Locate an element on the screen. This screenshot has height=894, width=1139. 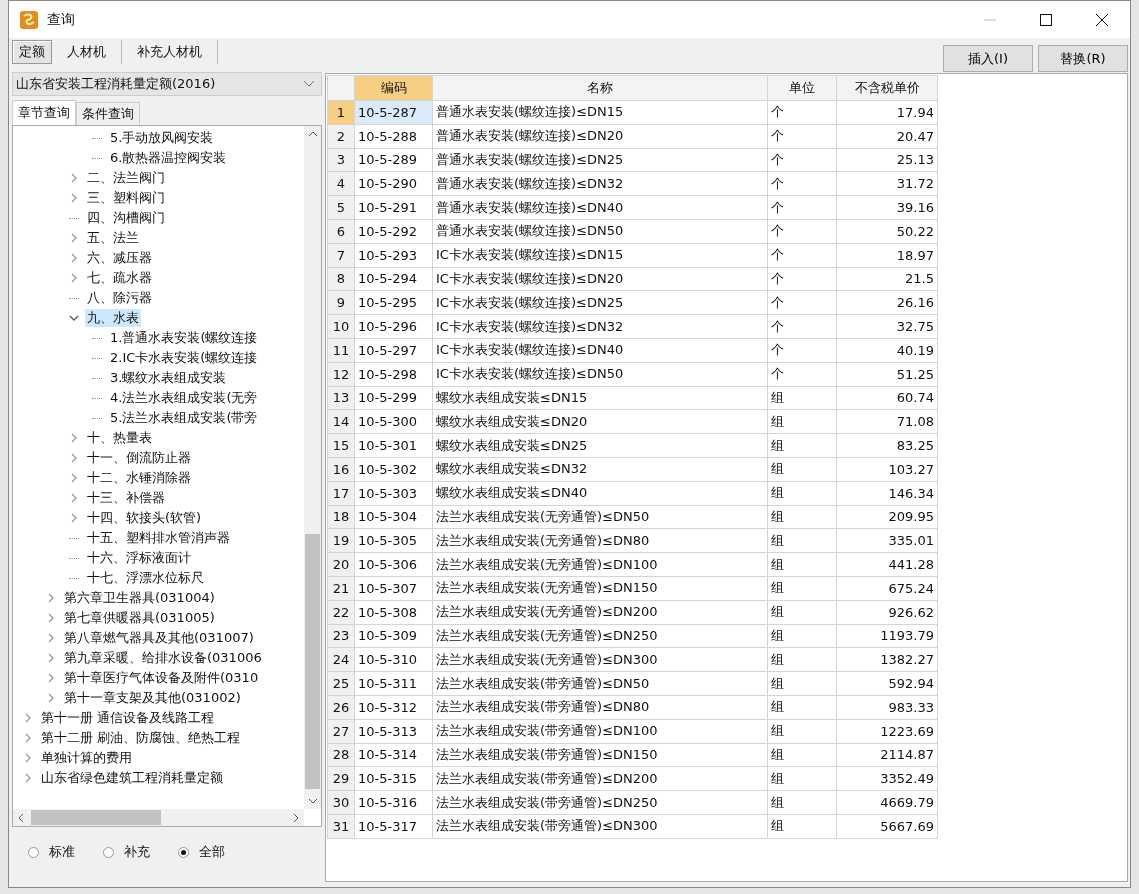
scroll-down-icon is located at coordinates (312, 801).